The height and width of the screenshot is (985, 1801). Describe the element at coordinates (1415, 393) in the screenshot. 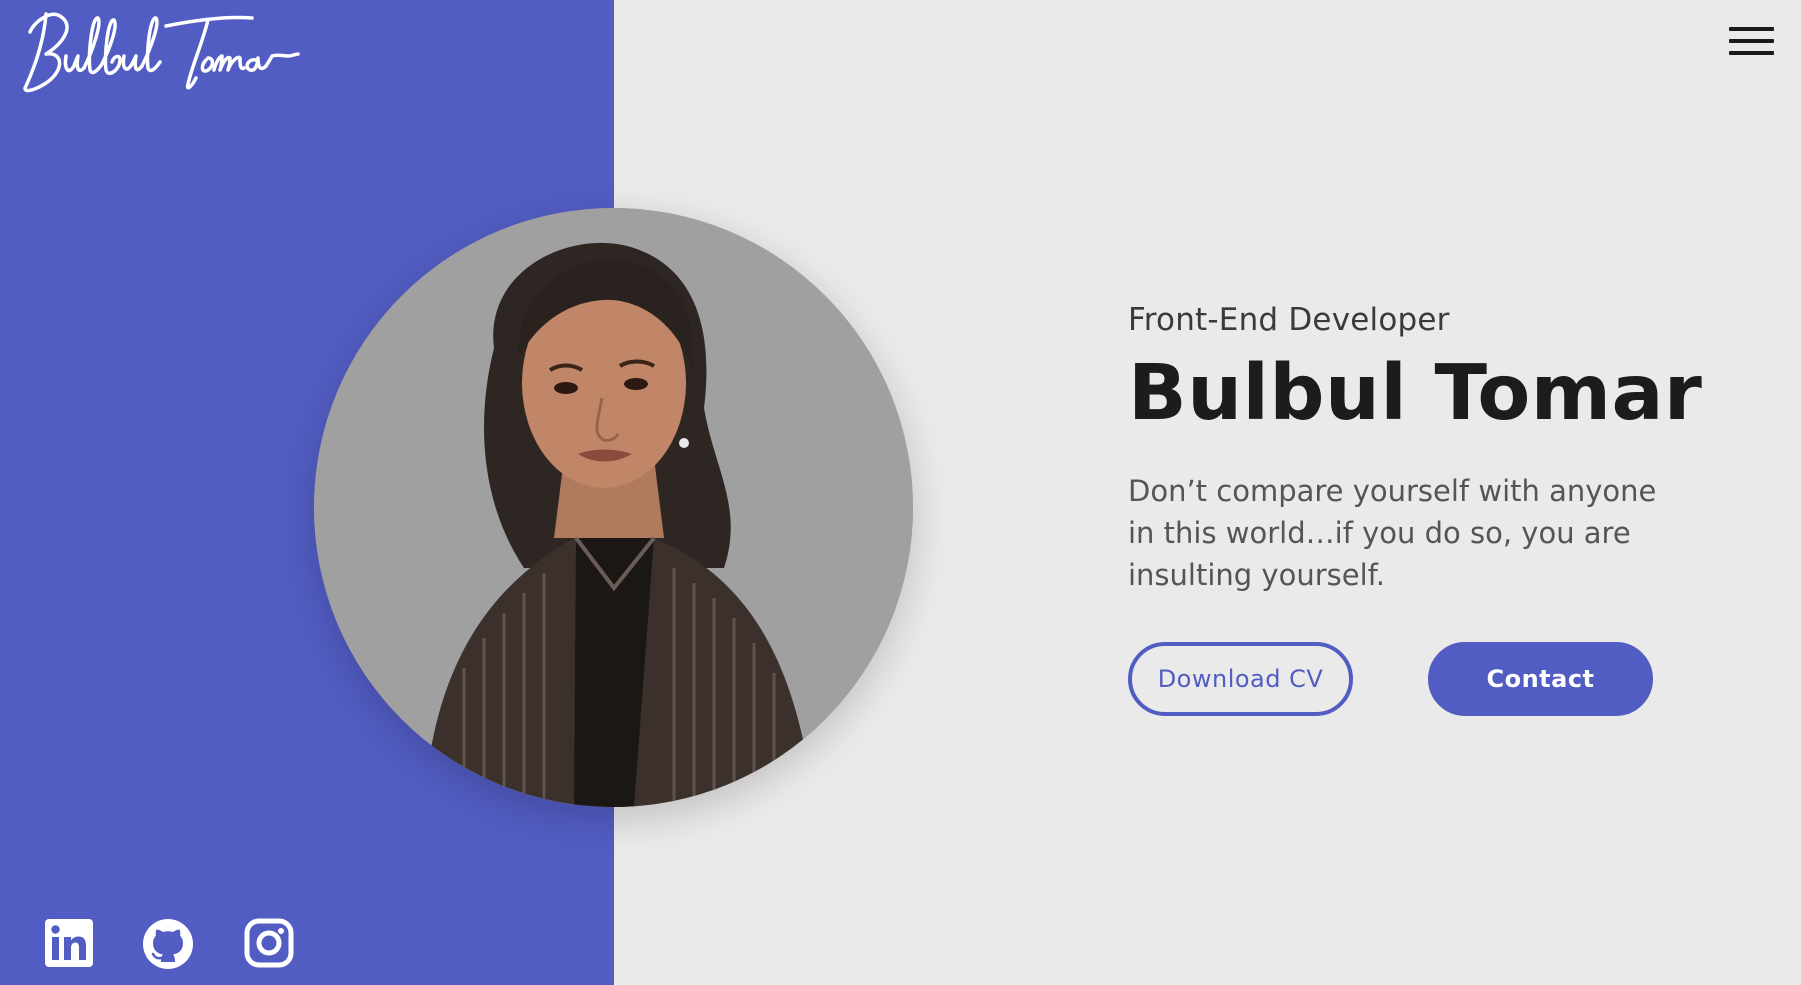

I see `person-name: Bulbul Tomar` at that location.